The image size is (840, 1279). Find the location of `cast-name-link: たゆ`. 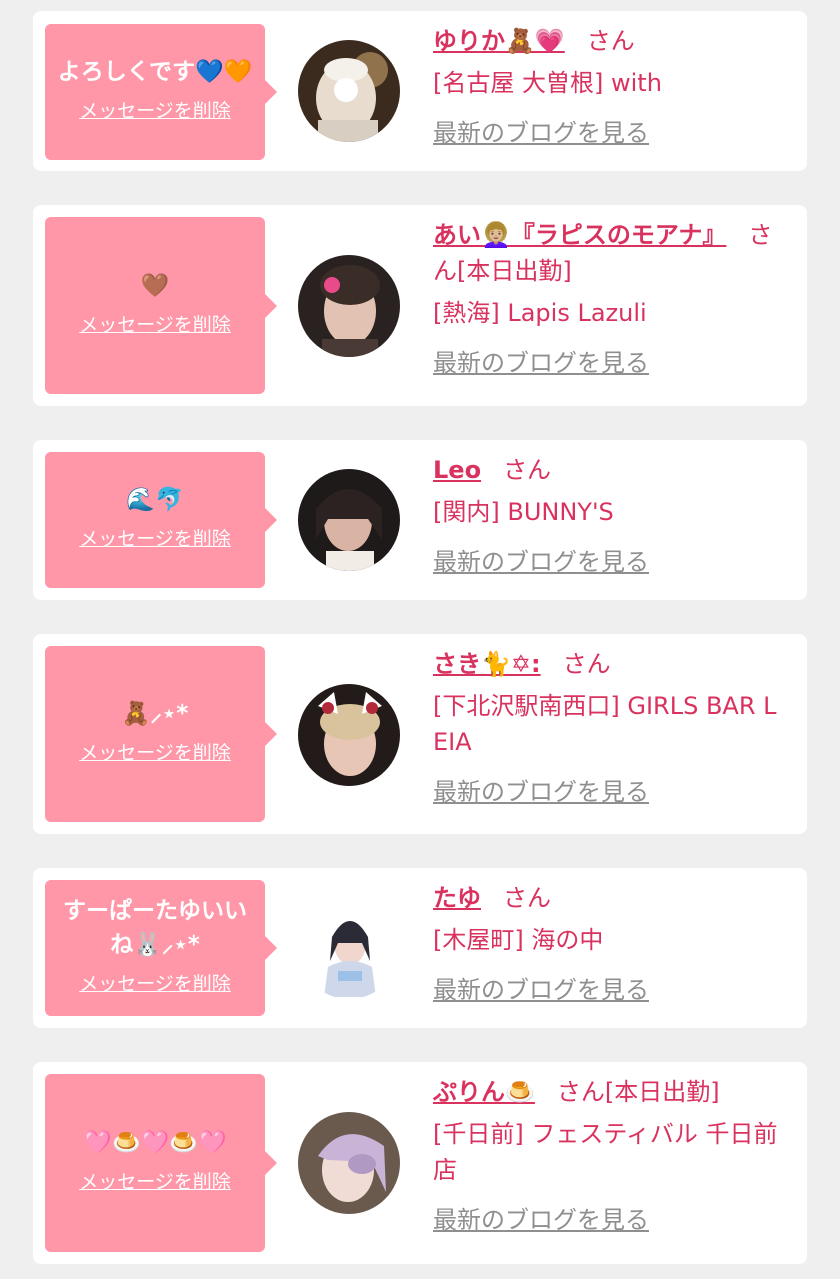

cast-name-link: たゆ is located at coordinates (457, 898).